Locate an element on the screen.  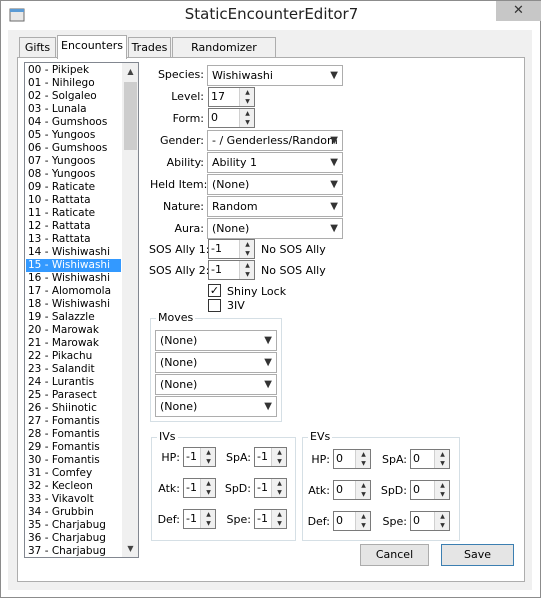
level-stepper: 17 ▲ ▼ is located at coordinates (231, 97).